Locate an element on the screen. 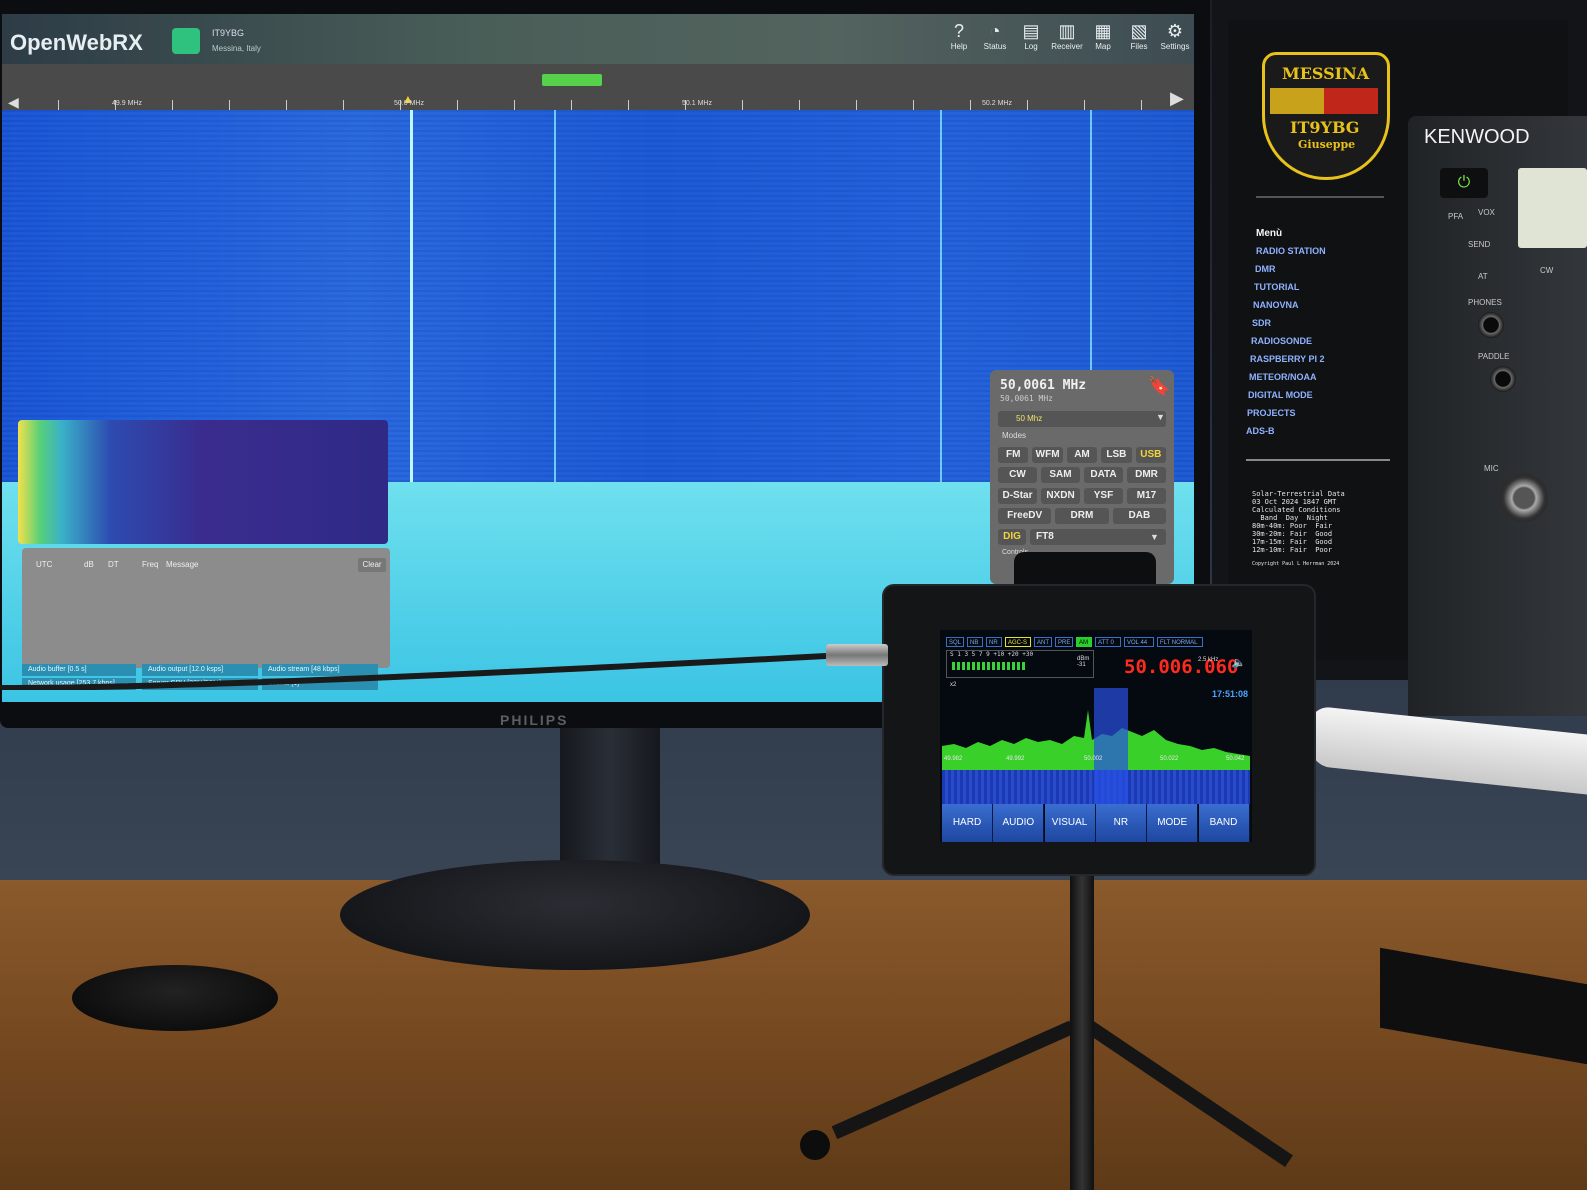 This screenshot has width=1587, height=1190. receiver-label: Receiver is located at coordinates (1067, 46).